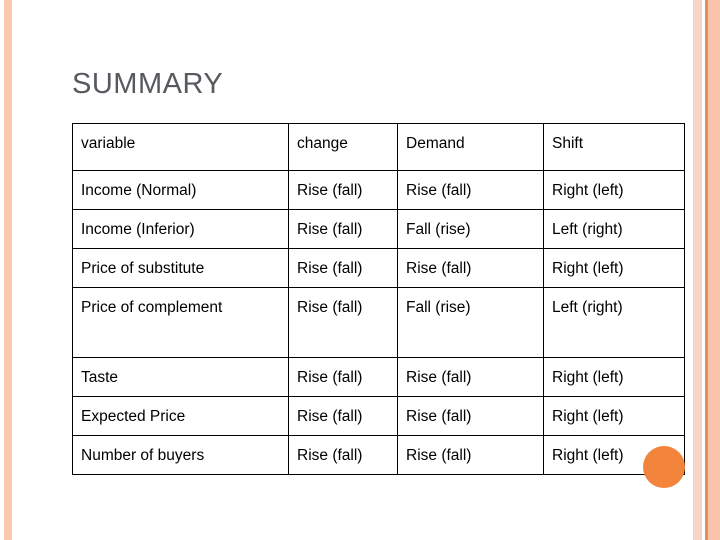 This screenshot has width=720, height=540. Describe the element at coordinates (139, 190) in the screenshot. I see `cell-text: Income (Normal)` at that location.